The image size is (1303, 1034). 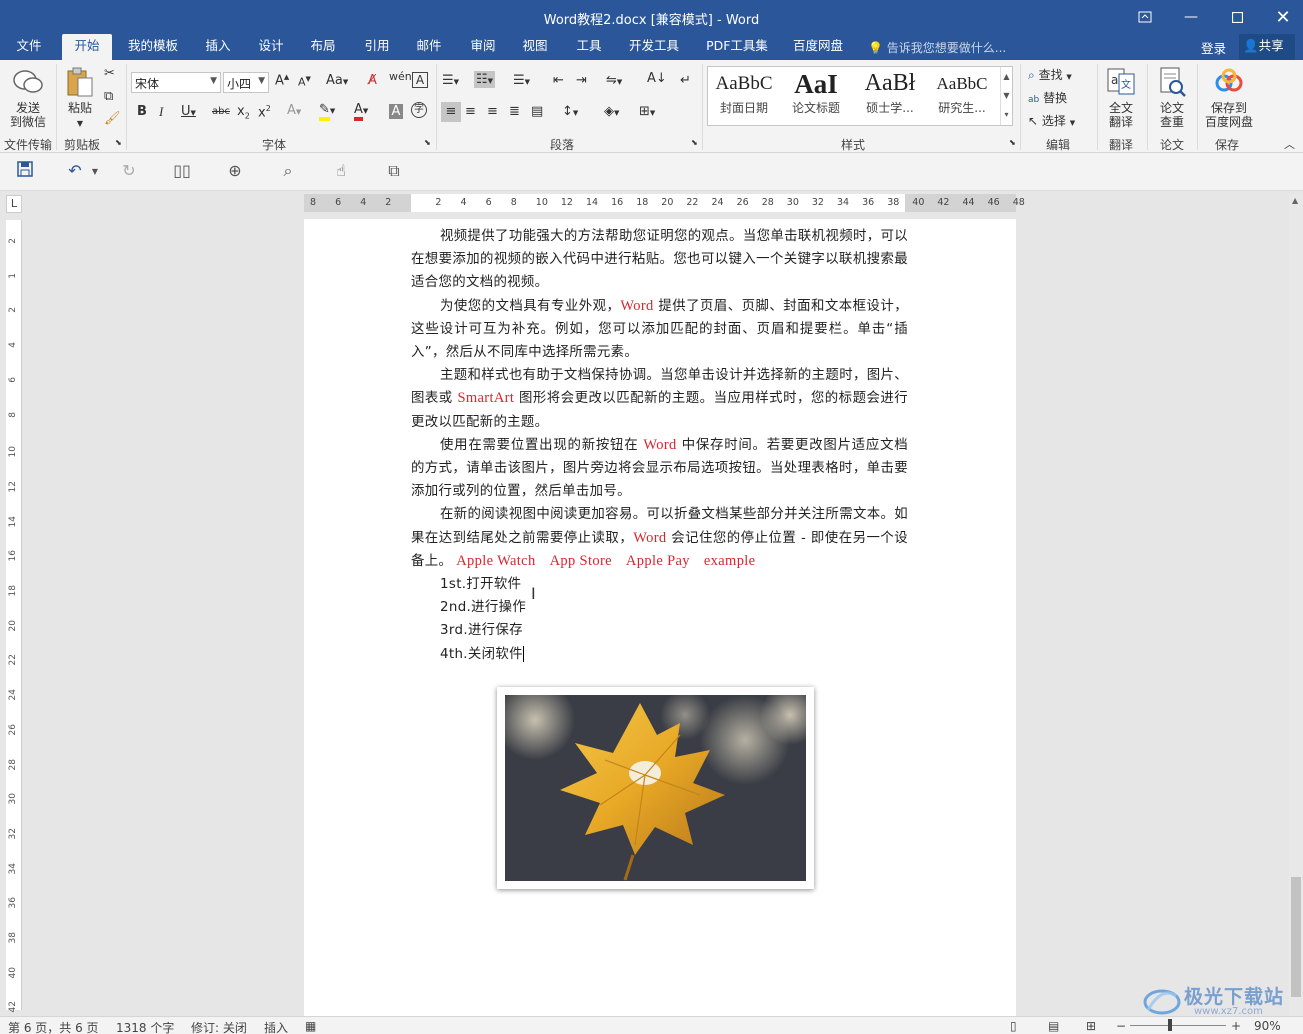 What do you see at coordinates (323, 47) in the screenshot?
I see `tab-layout: 布局` at bounding box center [323, 47].